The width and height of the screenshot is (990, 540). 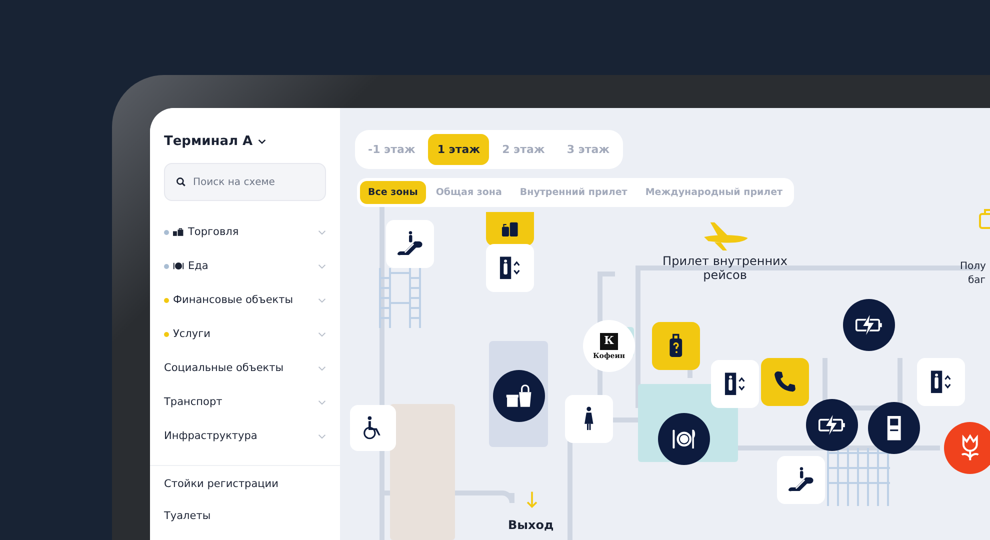 I want to click on category-item: Еда, so click(x=251, y=266).